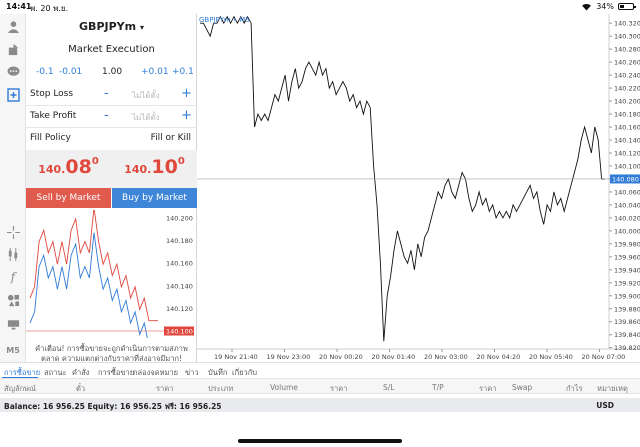 This screenshot has width=640, height=447. Describe the element at coordinates (80, 389) in the screenshot. I see `column-header: ตั๋ว` at that location.